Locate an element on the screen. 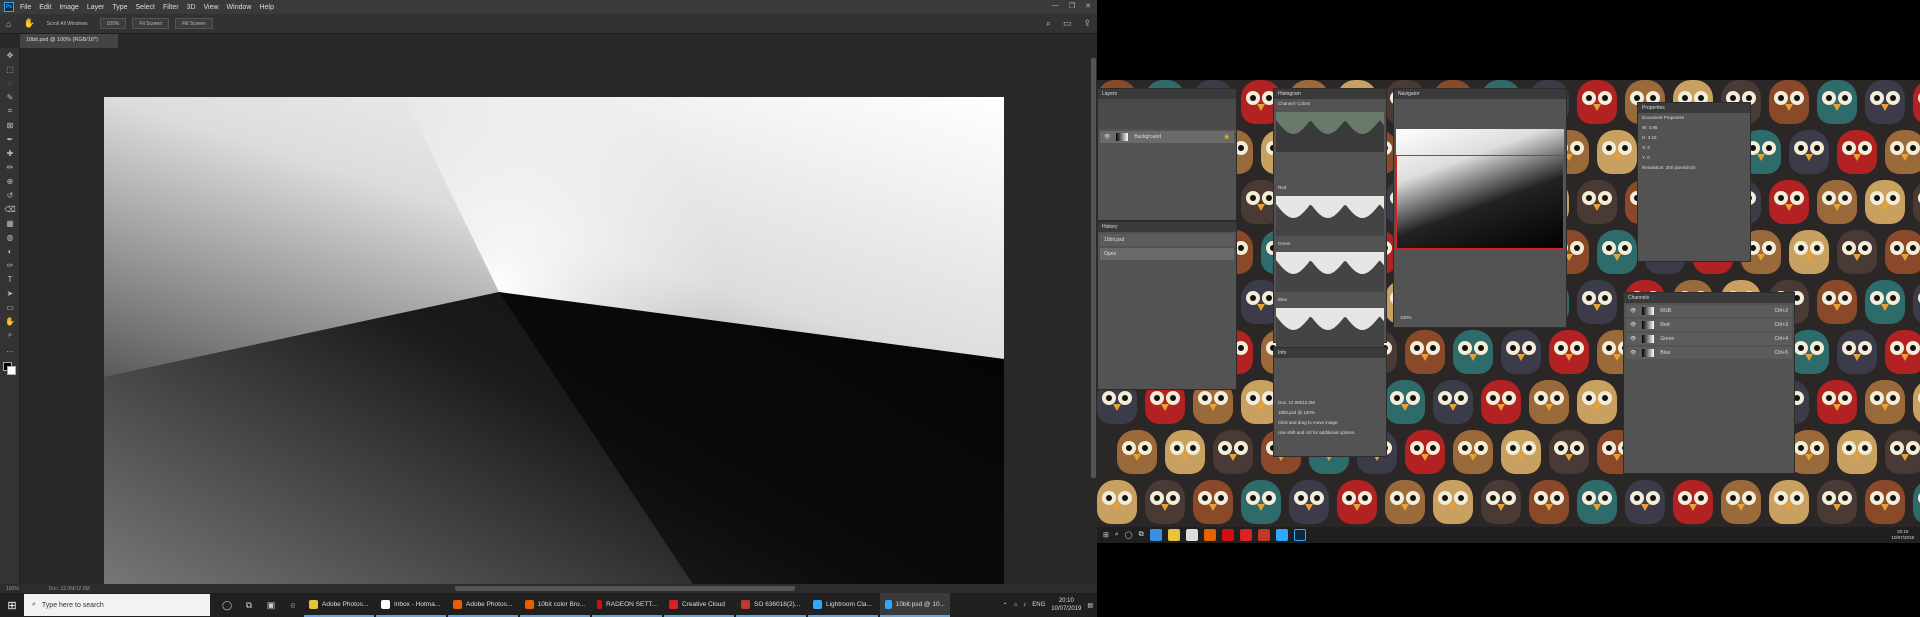  channel-row: 👁 Blue Ctrl+5 is located at coordinates (1709, 353).